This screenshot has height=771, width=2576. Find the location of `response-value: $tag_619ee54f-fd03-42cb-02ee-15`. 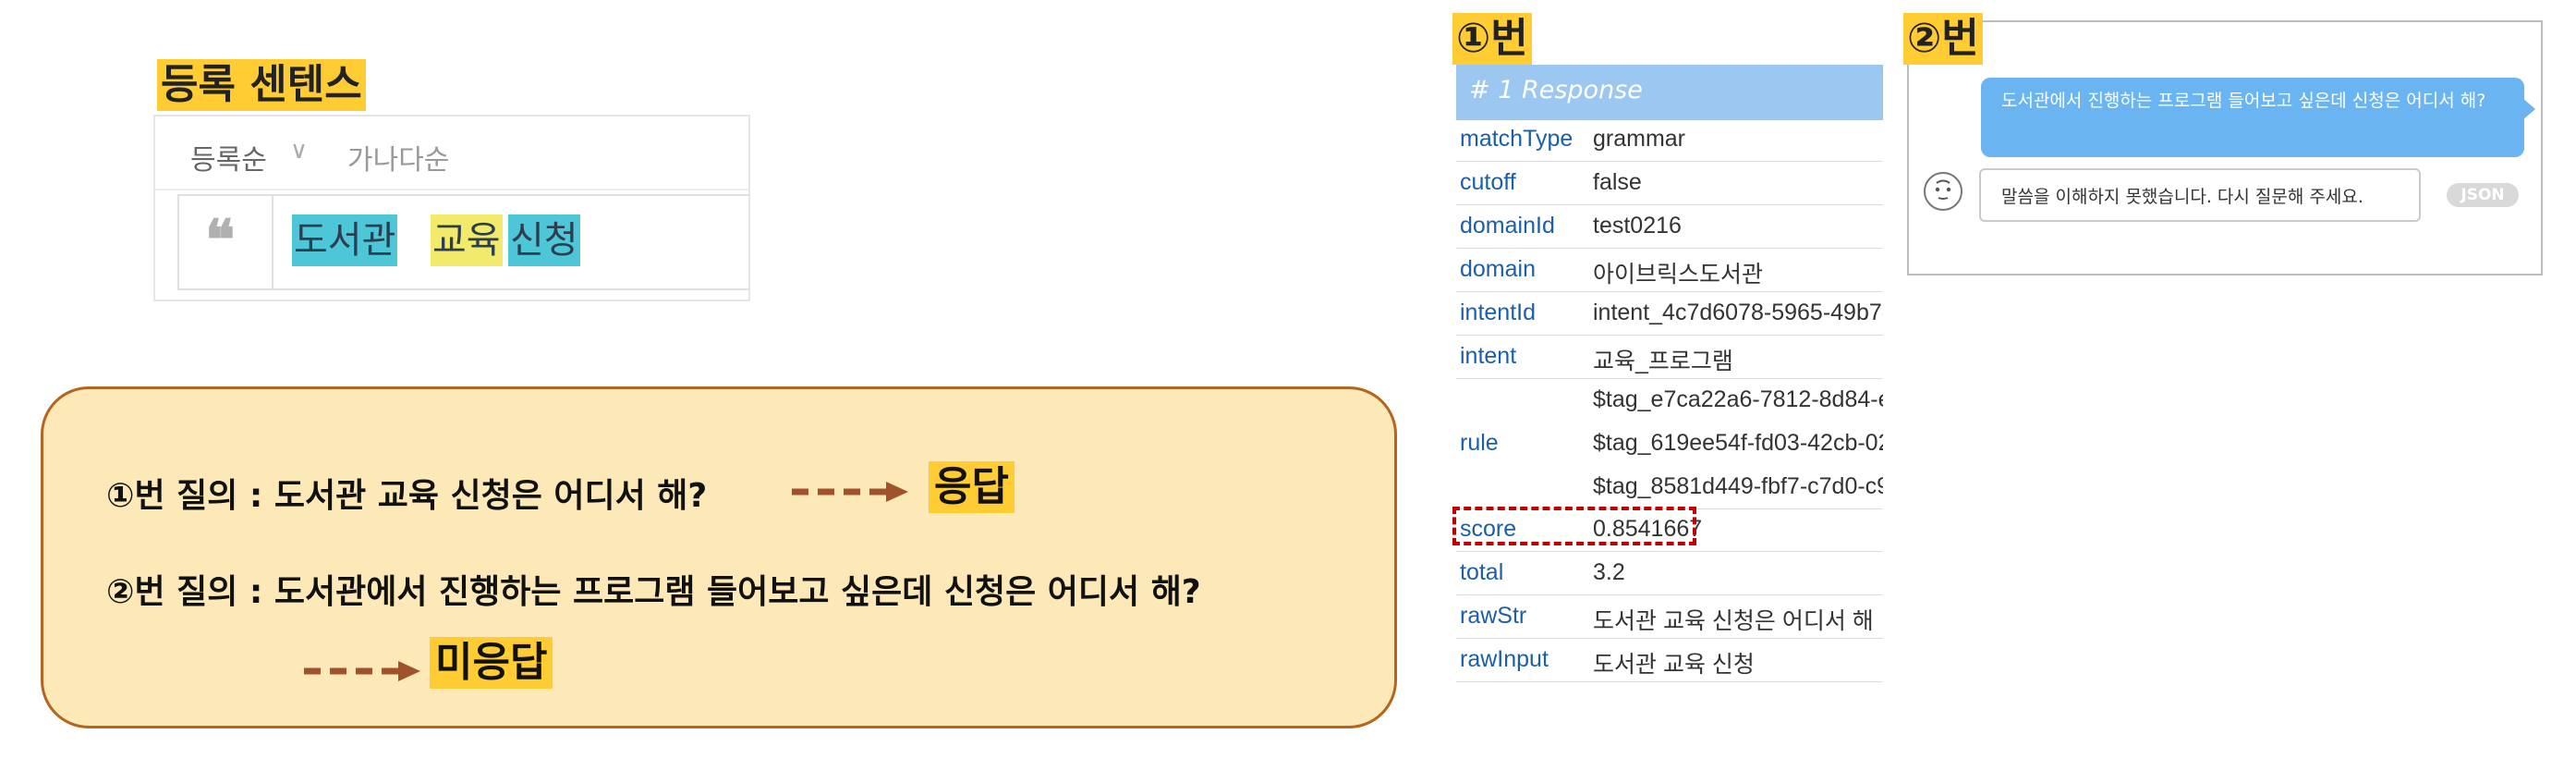

response-value: $tag_619ee54f-fd03-42cb-02ee-15 is located at coordinates (1738, 443).